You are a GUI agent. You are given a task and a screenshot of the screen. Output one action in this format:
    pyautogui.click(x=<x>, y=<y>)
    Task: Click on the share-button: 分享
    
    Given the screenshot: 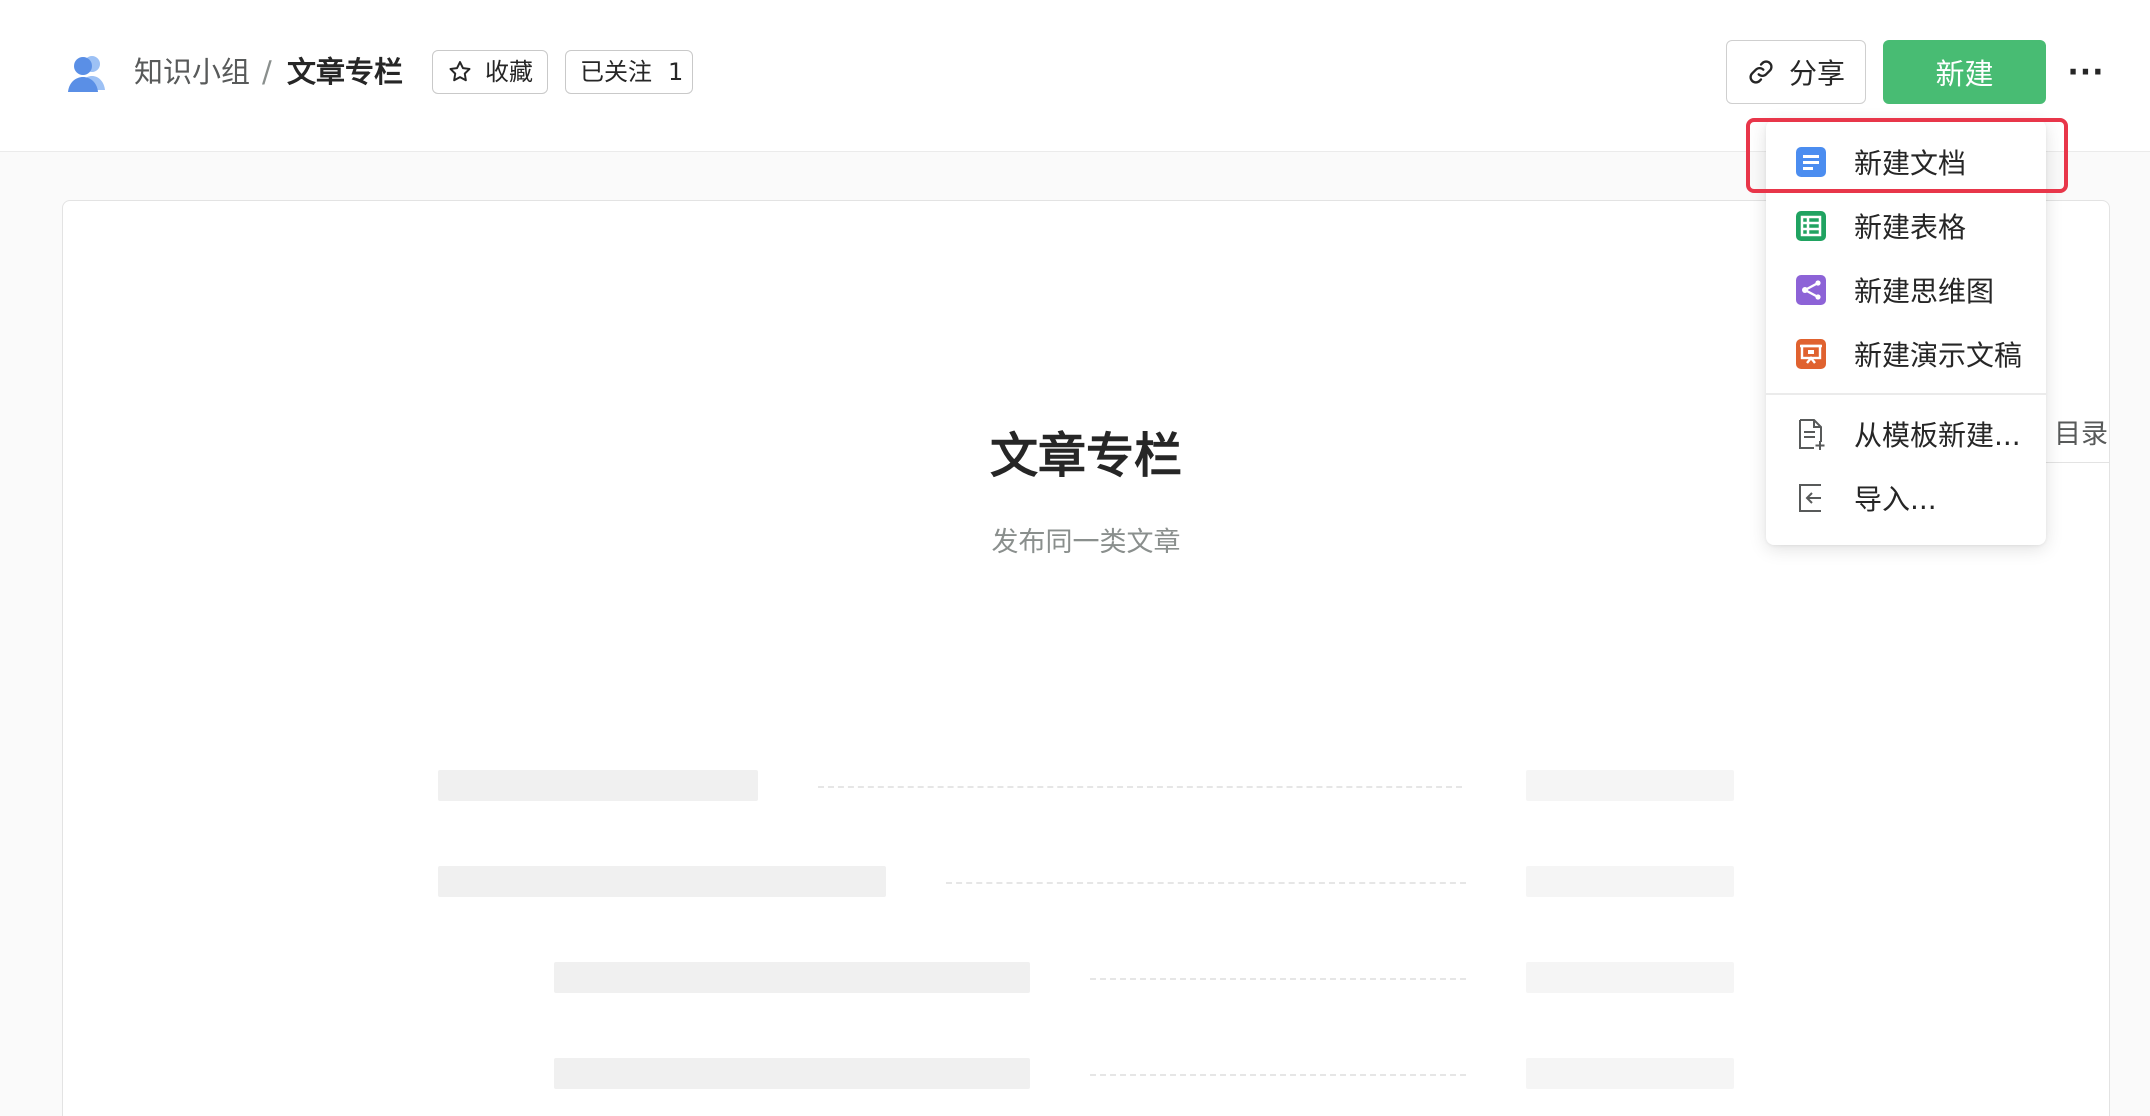 What is the action you would take?
    pyautogui.click(x=1796, y=72)
    